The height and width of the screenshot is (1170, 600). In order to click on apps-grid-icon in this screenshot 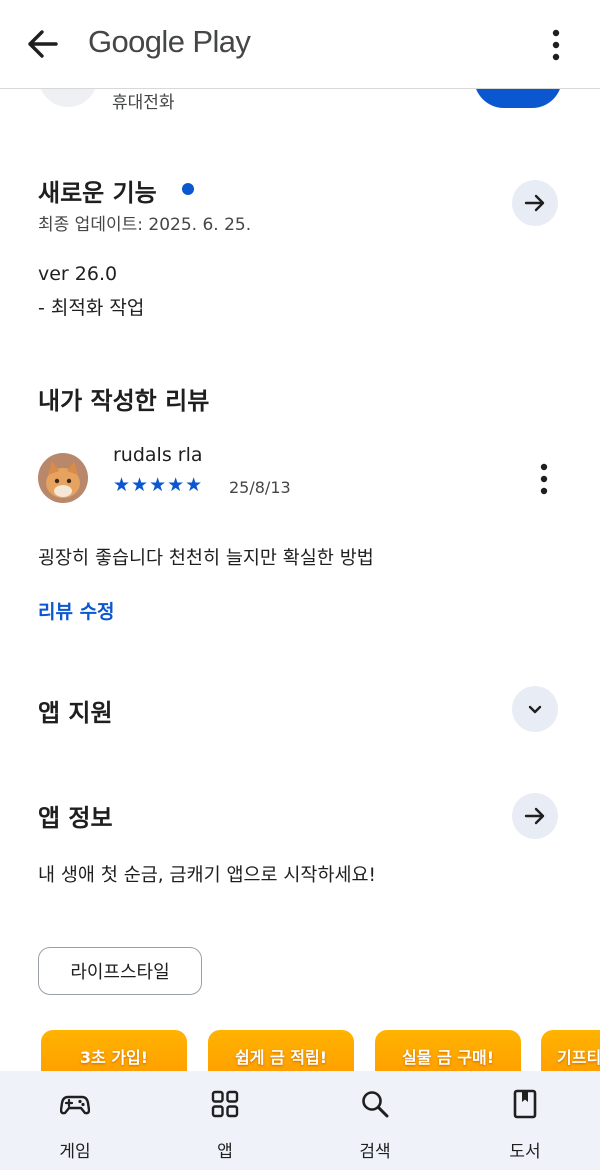, I will do `click(225, 1104)`.